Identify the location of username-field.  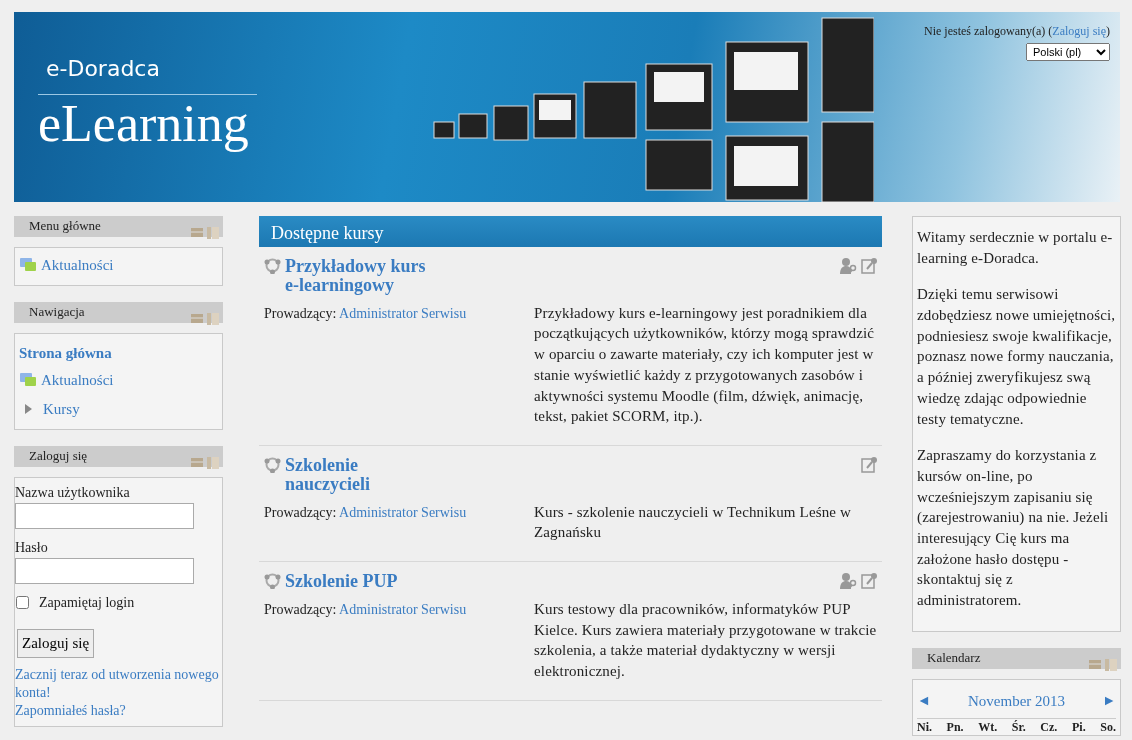
(104, 516).